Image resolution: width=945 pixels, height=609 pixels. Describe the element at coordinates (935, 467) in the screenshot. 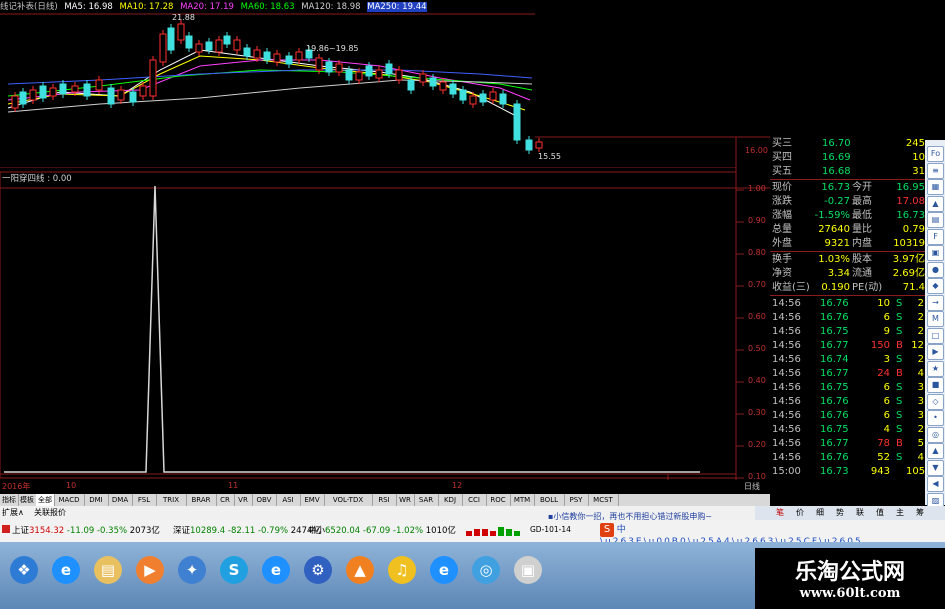

I see `side-tool-button: ▼` at that location.